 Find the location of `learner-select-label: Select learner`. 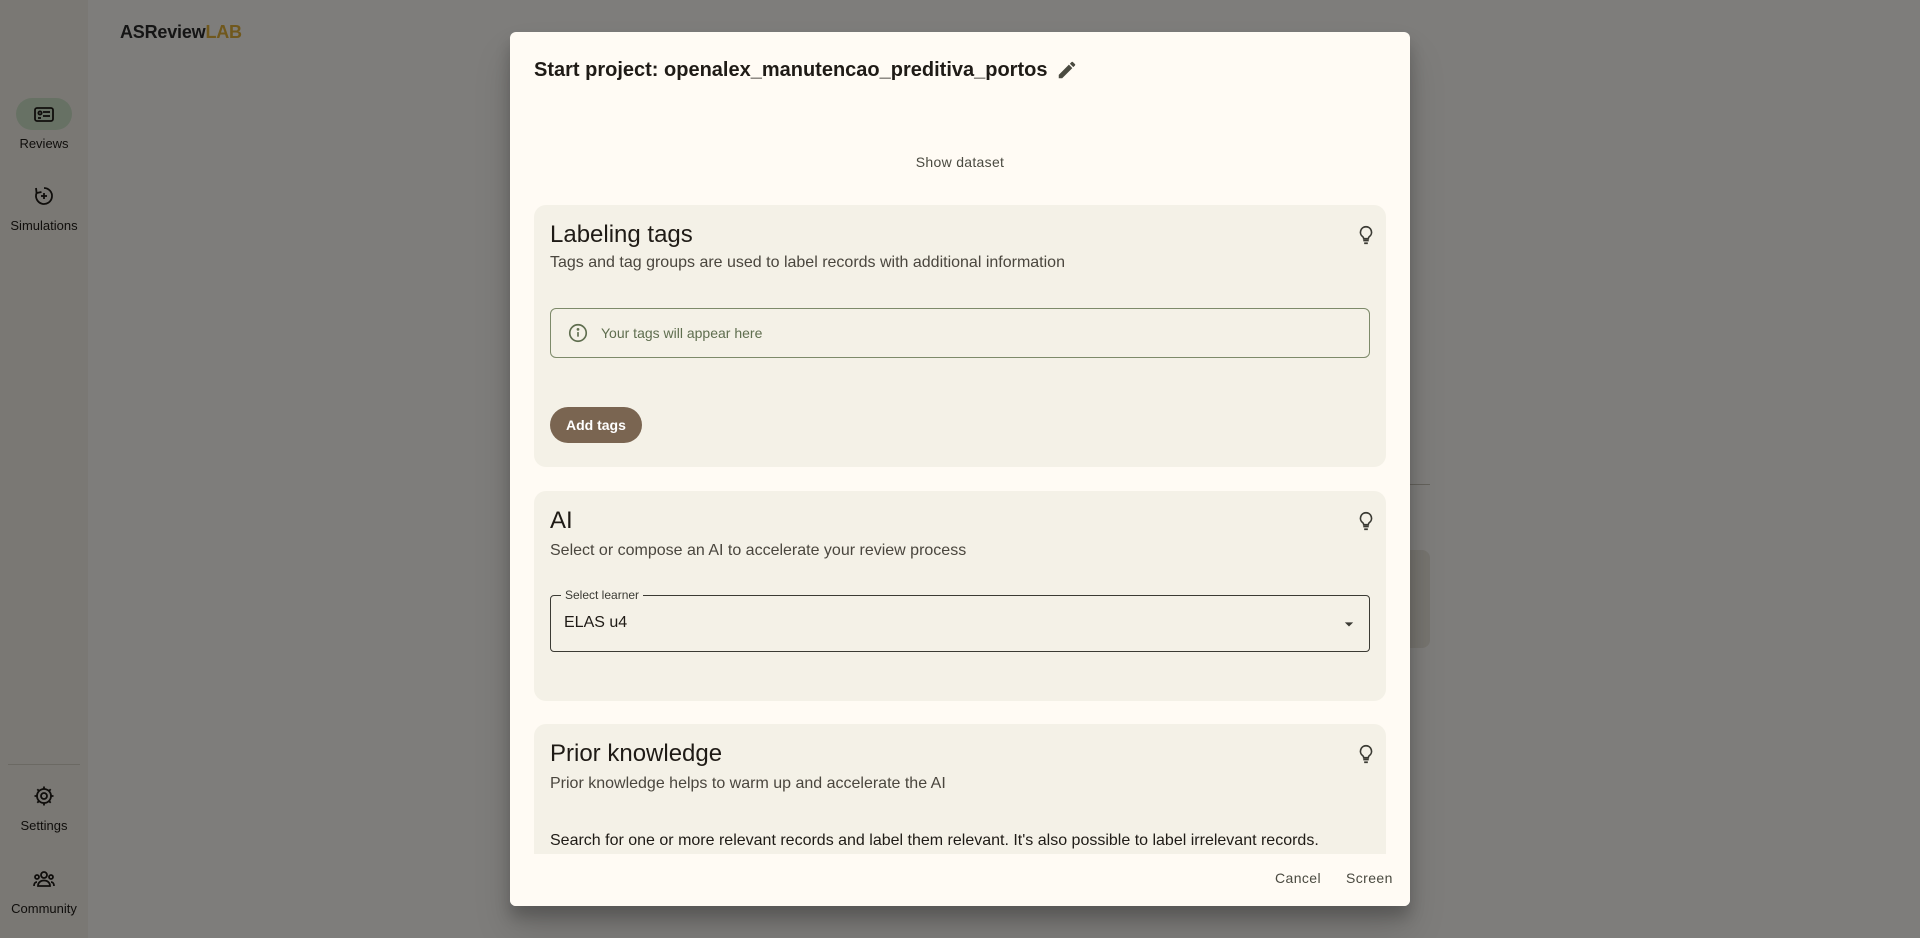

learner-select-label: Select learner is located at coordinates (602, 595).